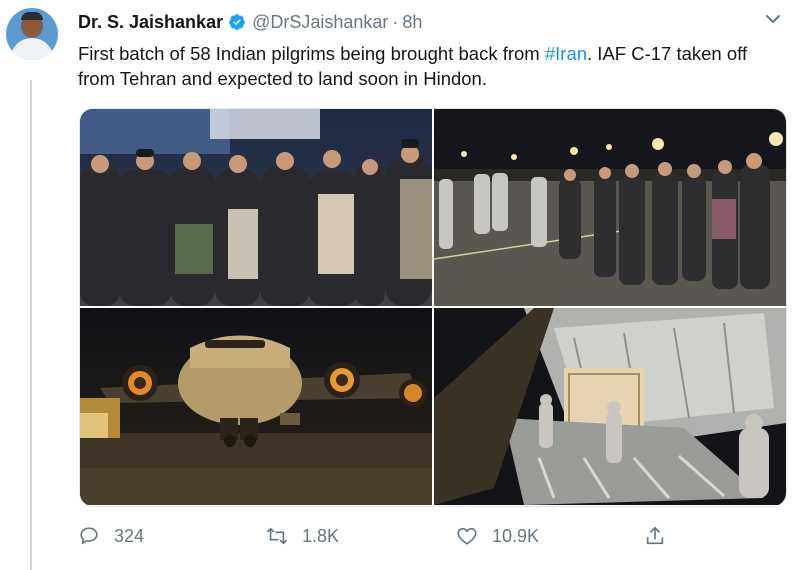 The image size is (800, 570). What do you see at coordinates (412, 22) in the screenshot?
I see `tweet-timestamp: 8h` at bounding box center [412, 22].